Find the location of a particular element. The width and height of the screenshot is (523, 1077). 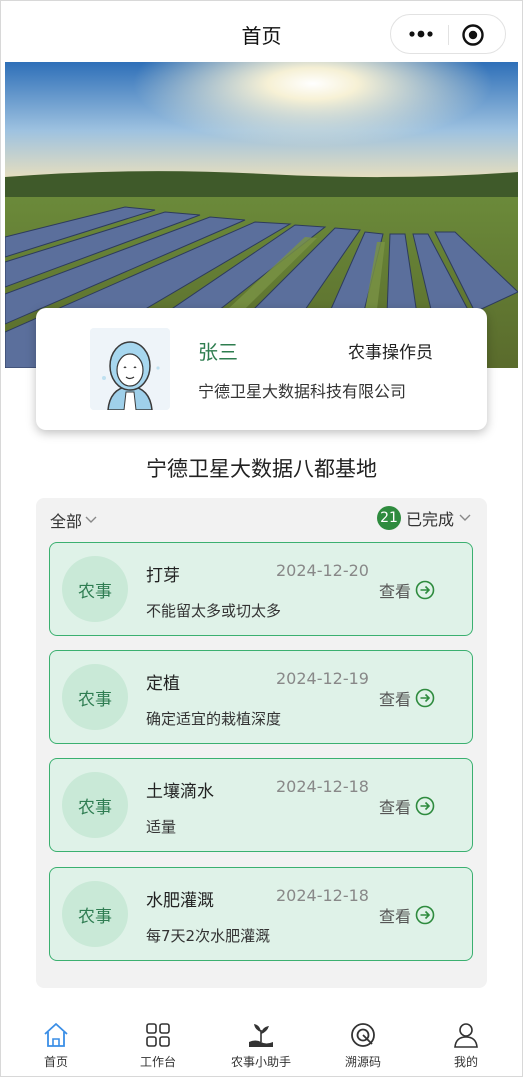

tab-label: 我的 is located at coordinates (465, 1062).